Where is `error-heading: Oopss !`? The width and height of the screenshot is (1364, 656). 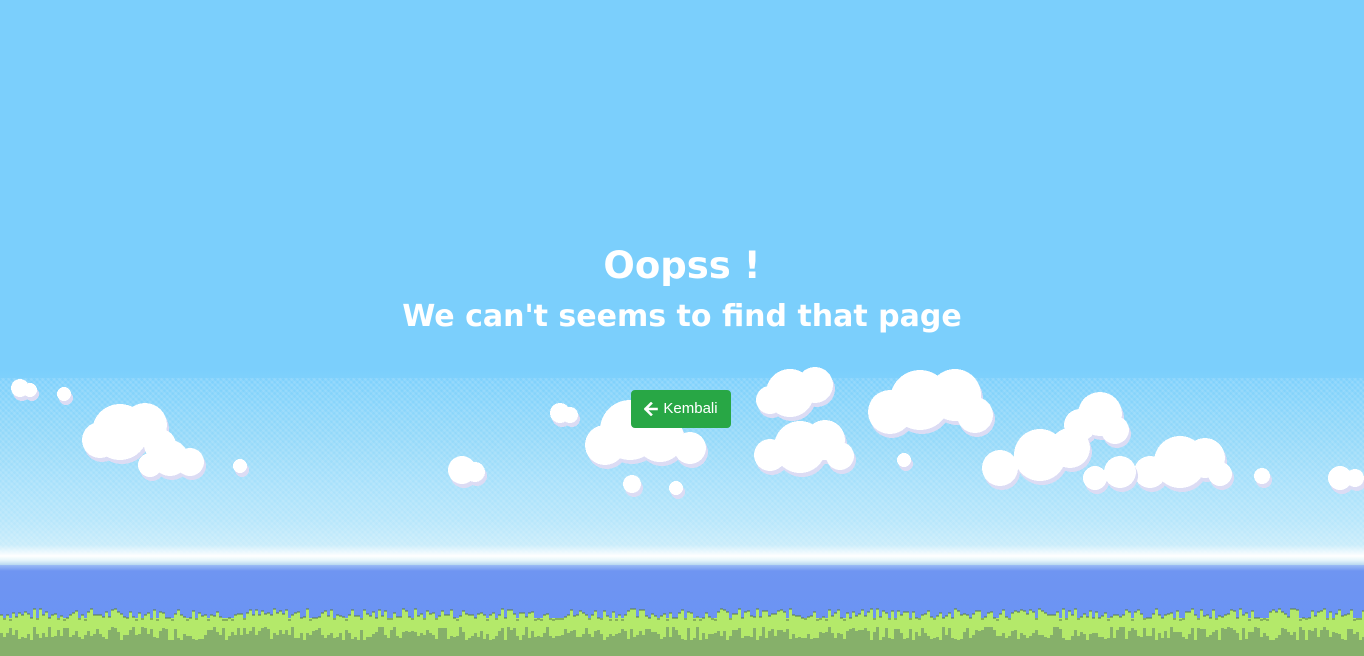
error-heading: Oopss ! is located at coordinates (682, 265).